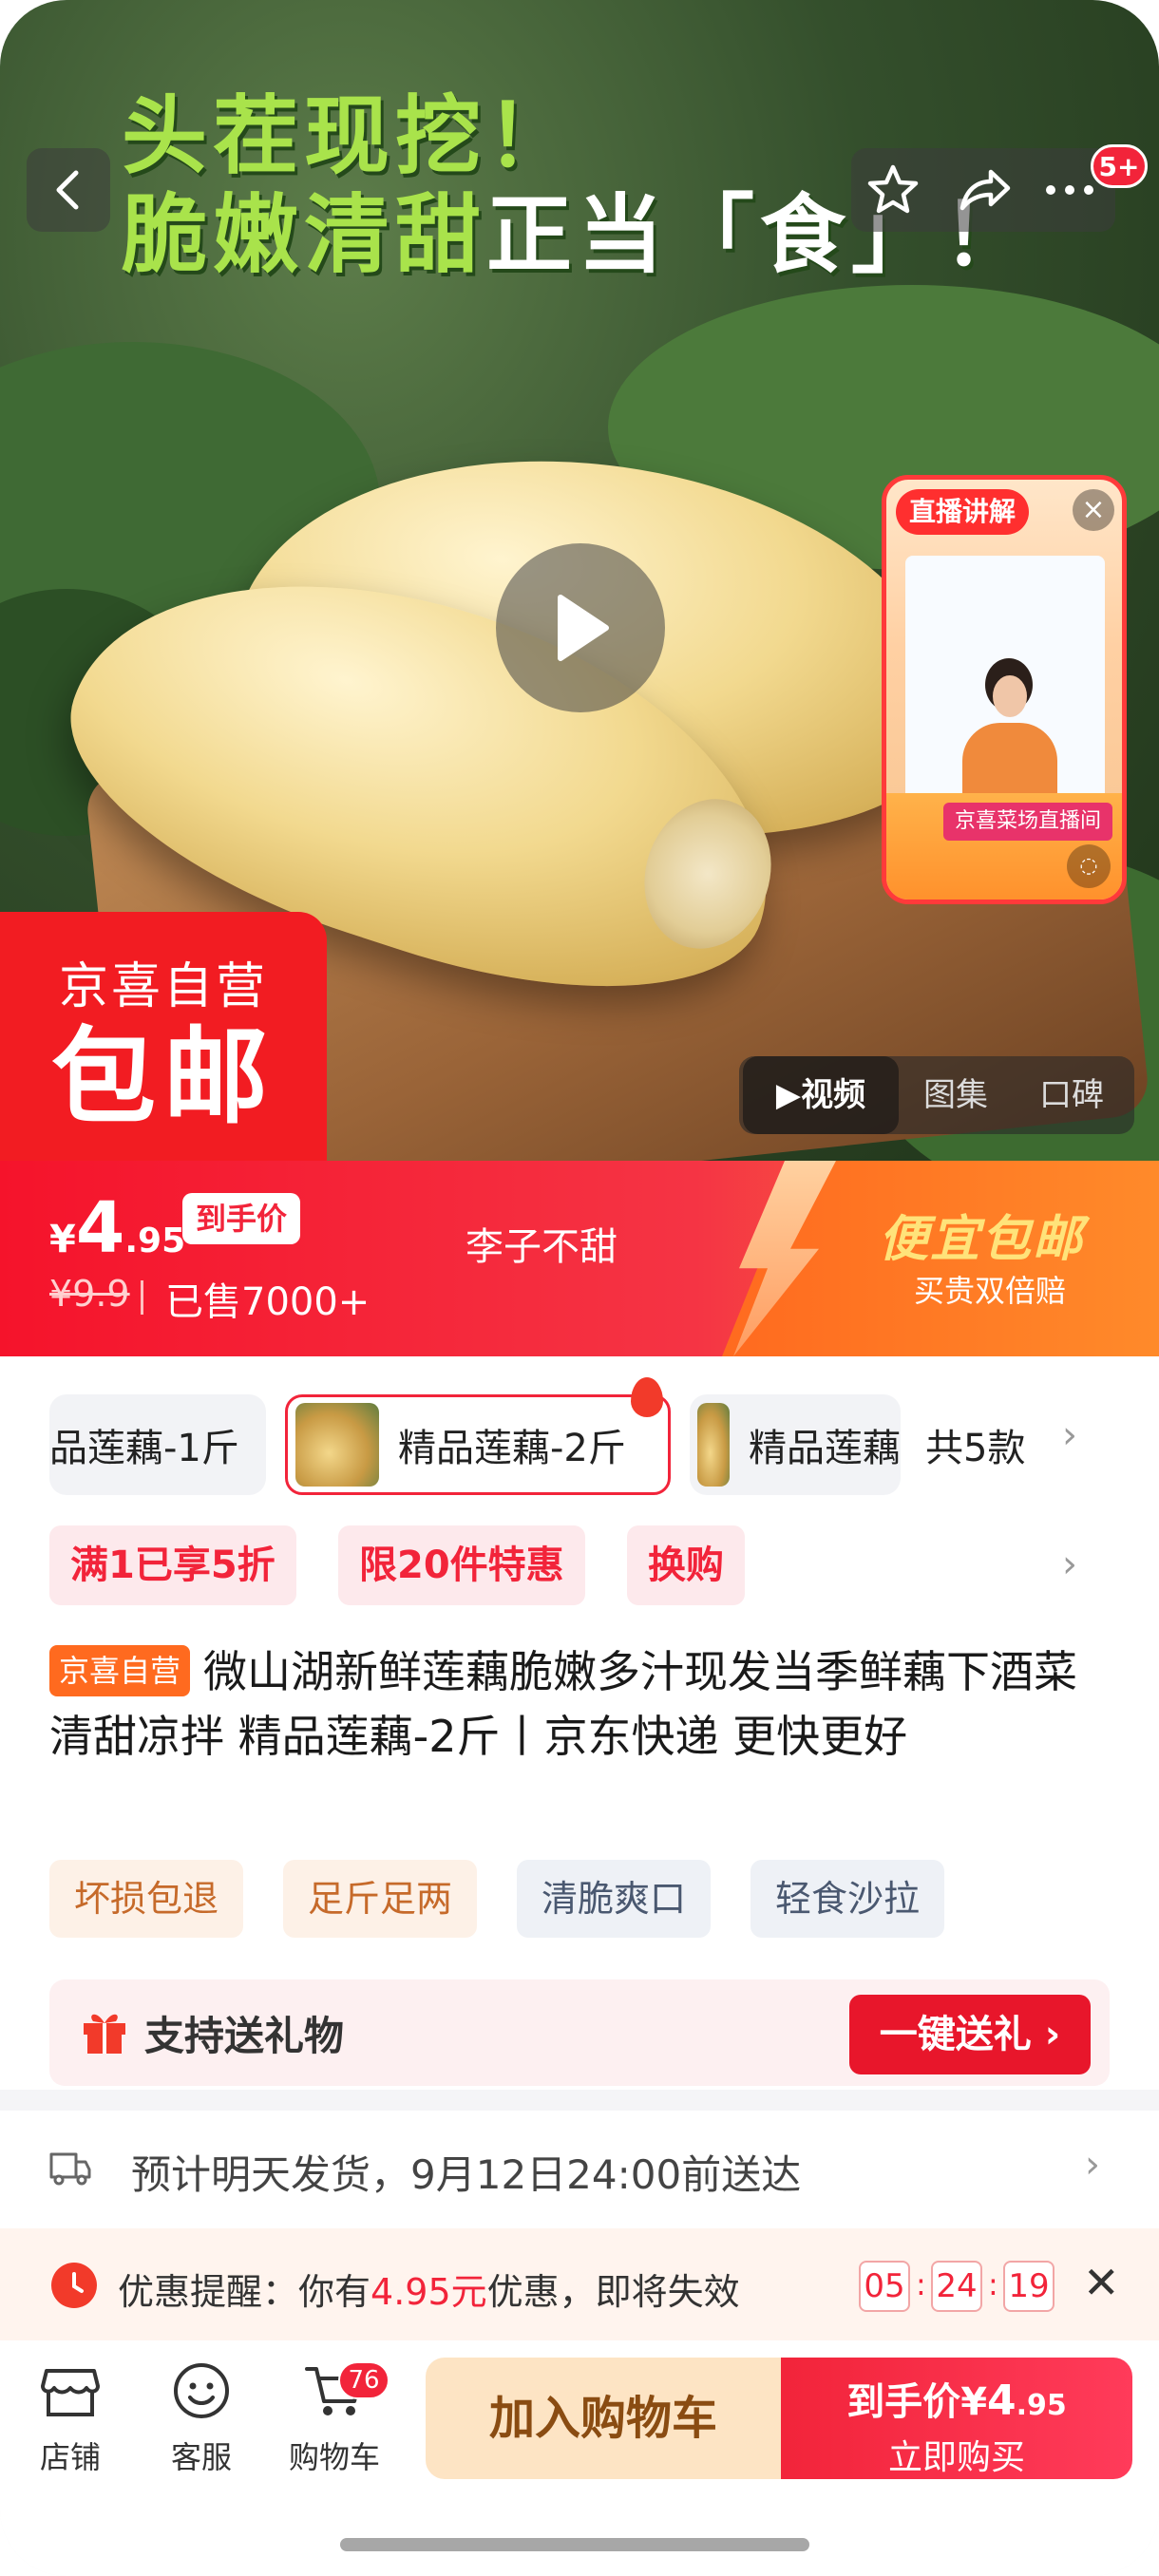 The image size is (1159, 2576). What do you see at coordinates (146, 1899) in the screenshot?
I see `feature-tag: 坏损包退` at bounding box center [146, 1899].